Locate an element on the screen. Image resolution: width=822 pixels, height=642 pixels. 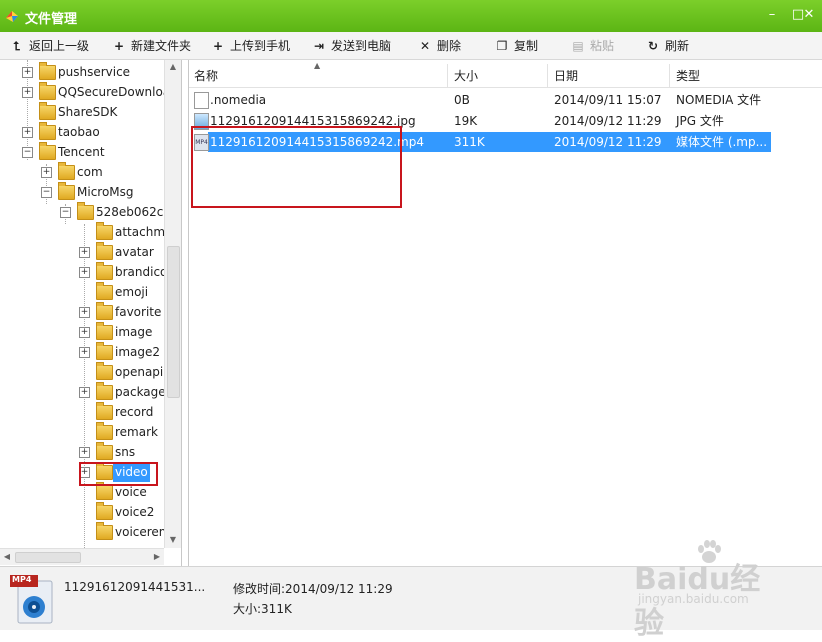
scroll-left-arrow-icon: ◀ is located at coordinates (7, 557).